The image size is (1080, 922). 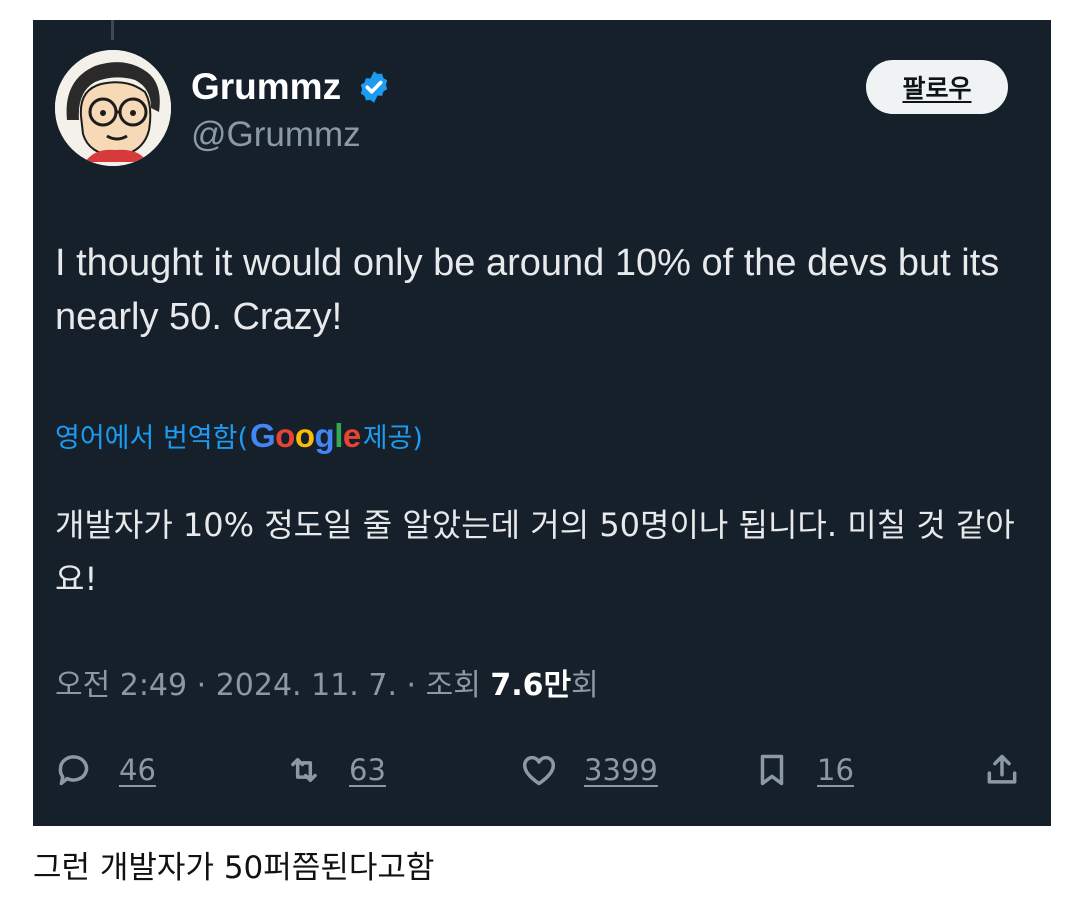 What do you see at coordinates (937, 87) in the screenshot?
I see `follow-button: 팔로우` at bounding box center [937, 87].